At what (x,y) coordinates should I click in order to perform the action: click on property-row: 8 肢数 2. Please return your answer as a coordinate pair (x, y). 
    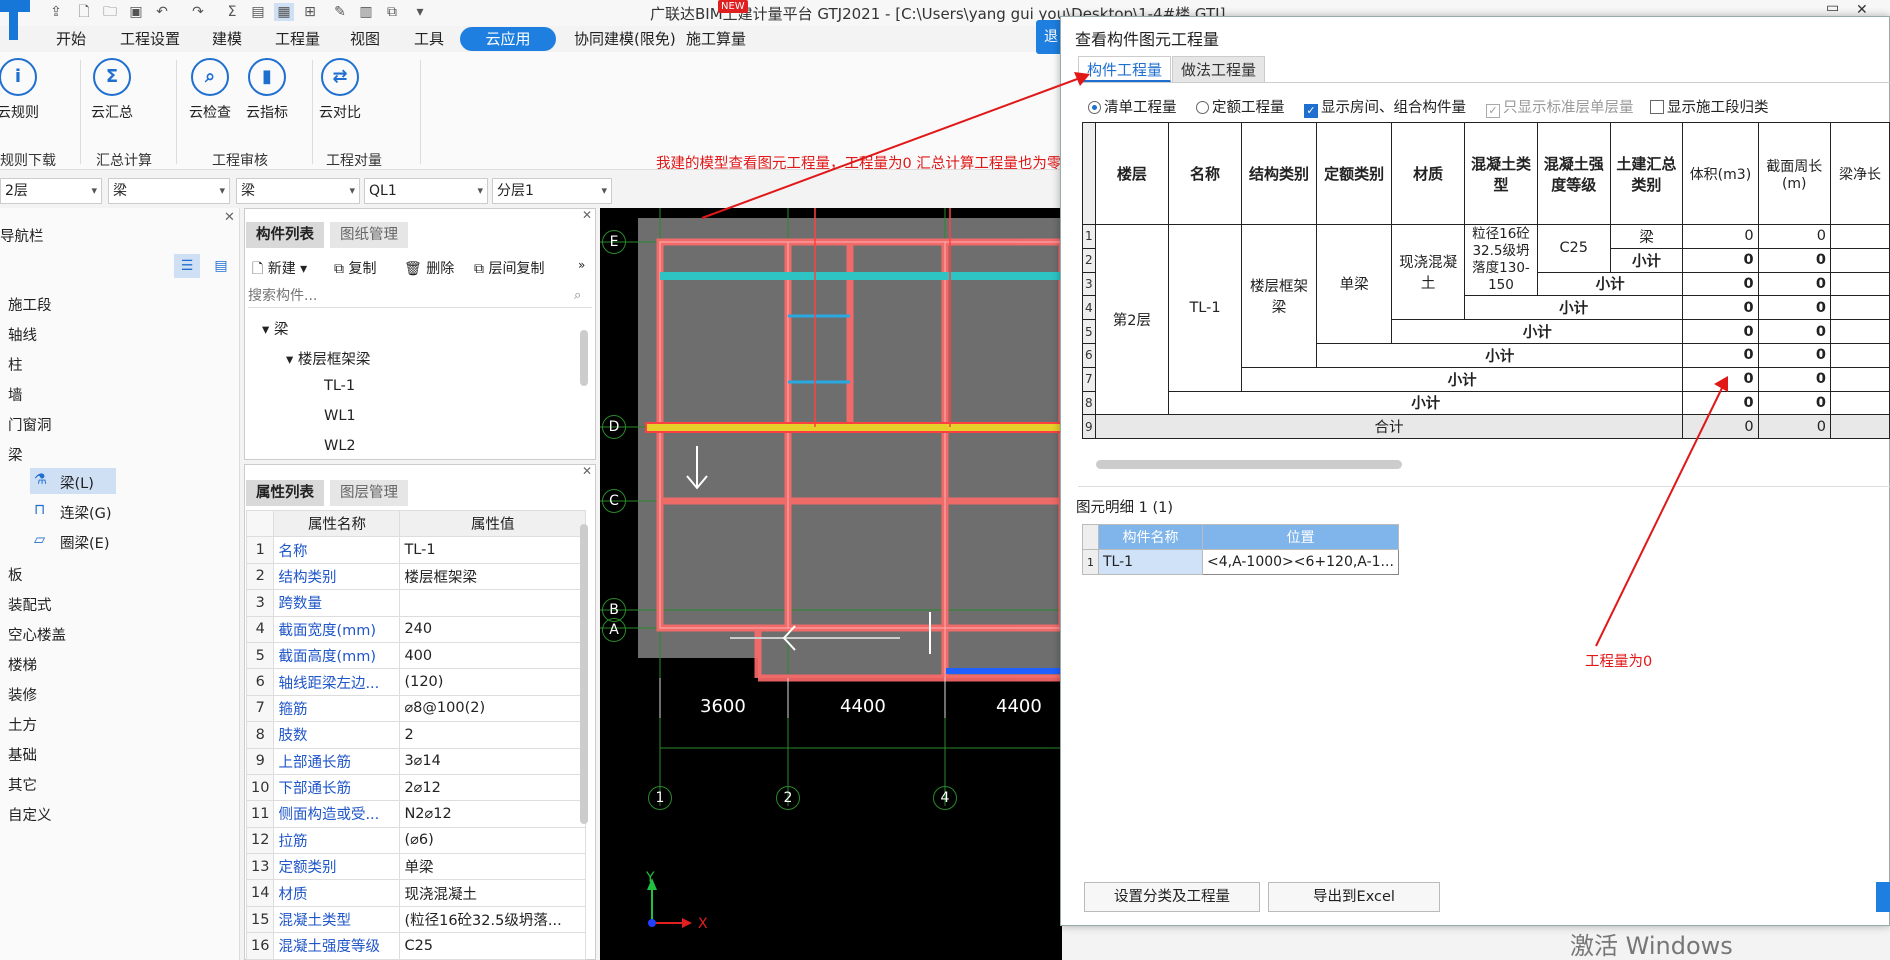
    Looking at the image, I should click on (415, 735).